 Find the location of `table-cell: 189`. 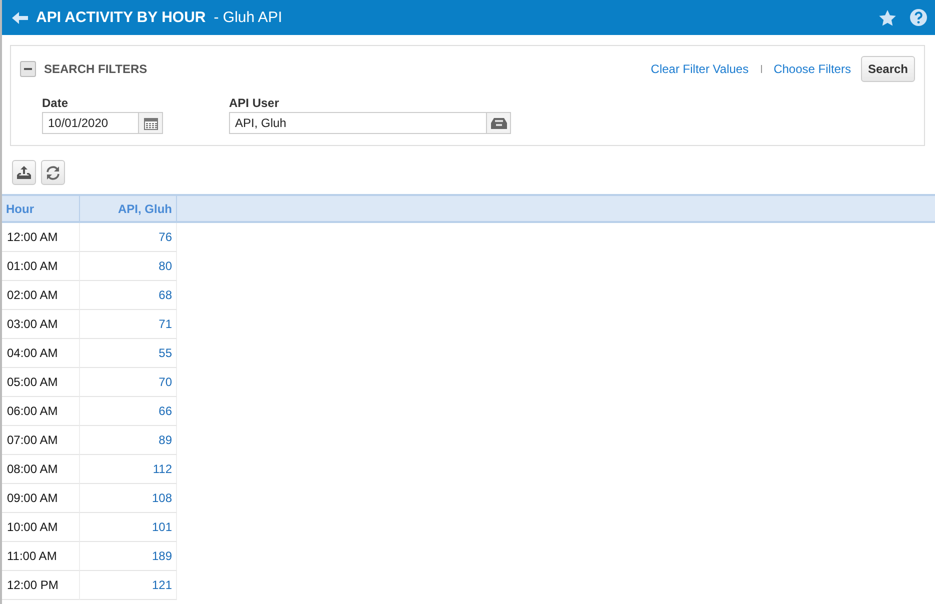

table-cell: 189 is located at coordinates (128, 556).